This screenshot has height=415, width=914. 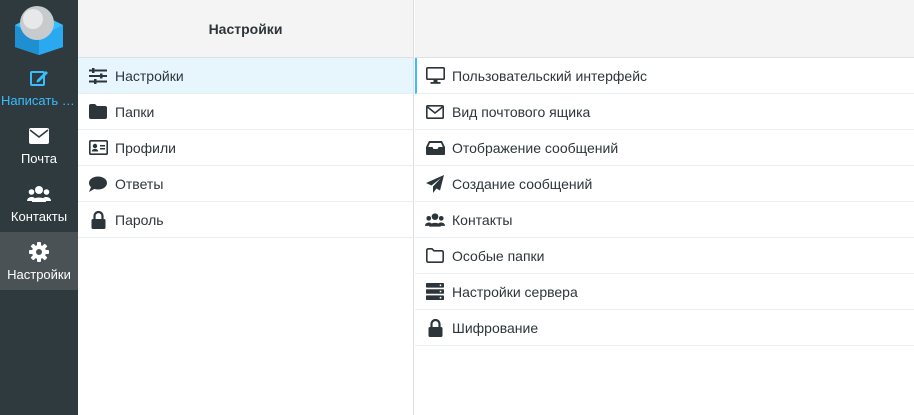 I want to click on section-encryption: Шифрование, so click(x=664, y=328).